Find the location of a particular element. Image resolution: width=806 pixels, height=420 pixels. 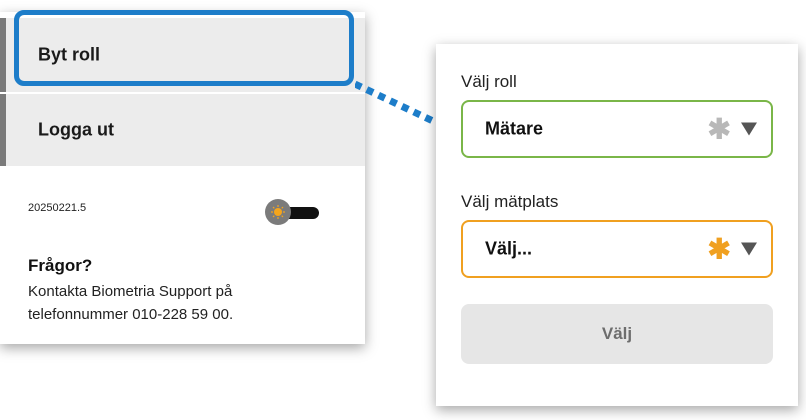

place-label: Välj mätplats is located at coordinates (510, 201).